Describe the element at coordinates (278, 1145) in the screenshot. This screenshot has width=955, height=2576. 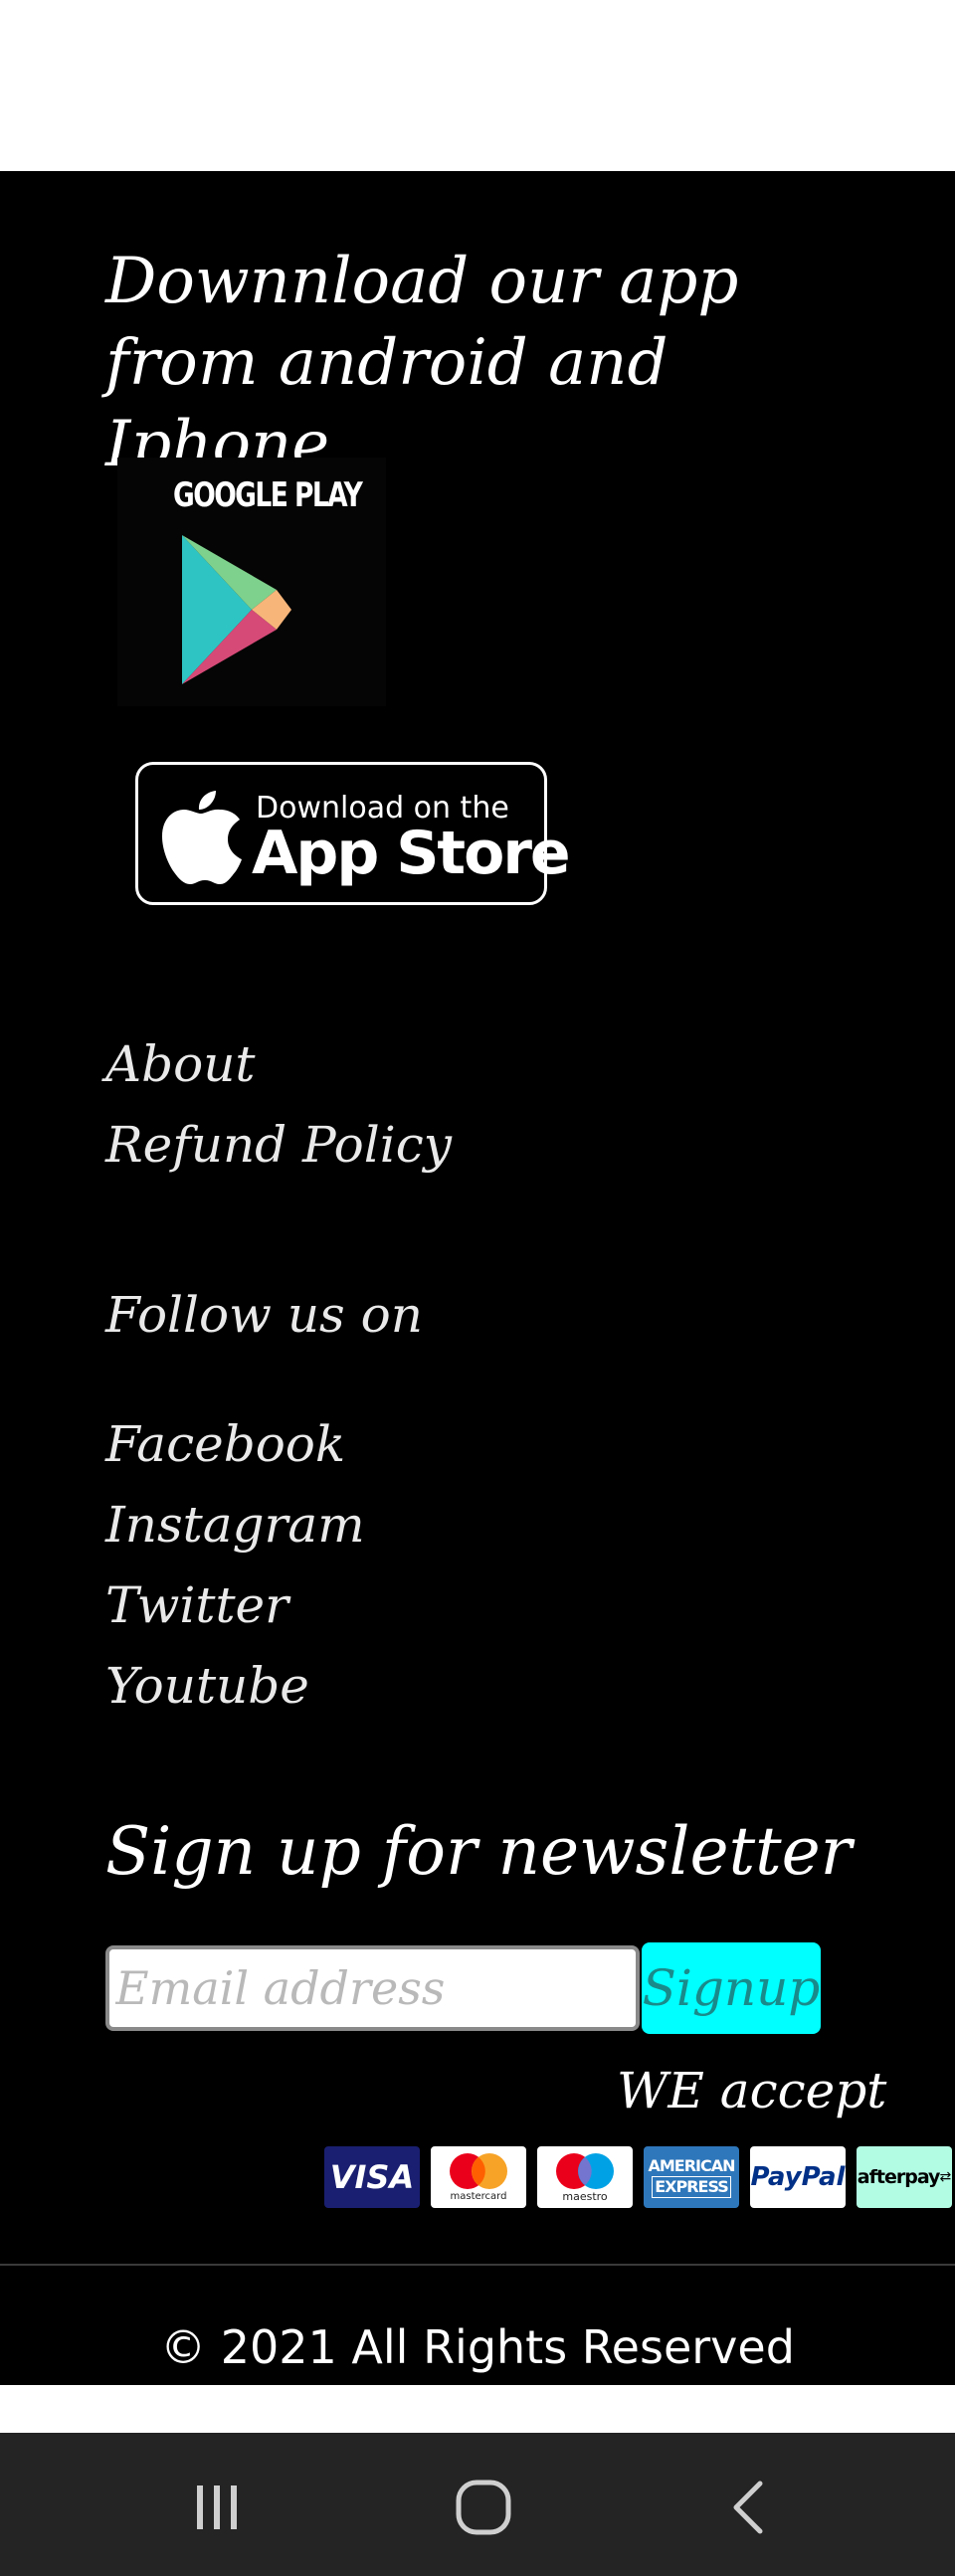
I see `refund-policy-link: Refund Policy` at that location.